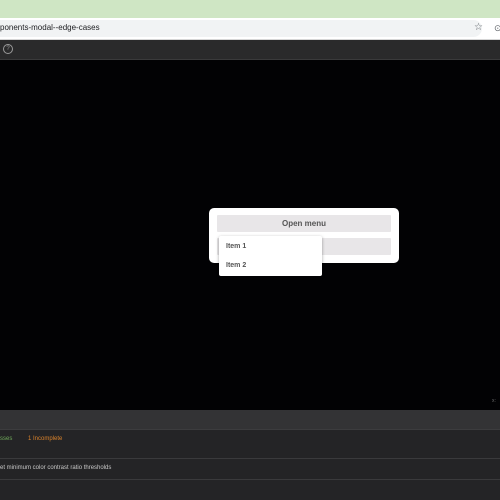 The height and width of the screenshot is (500, 500). I want to click on browser-top-strip, so click(250, 9).